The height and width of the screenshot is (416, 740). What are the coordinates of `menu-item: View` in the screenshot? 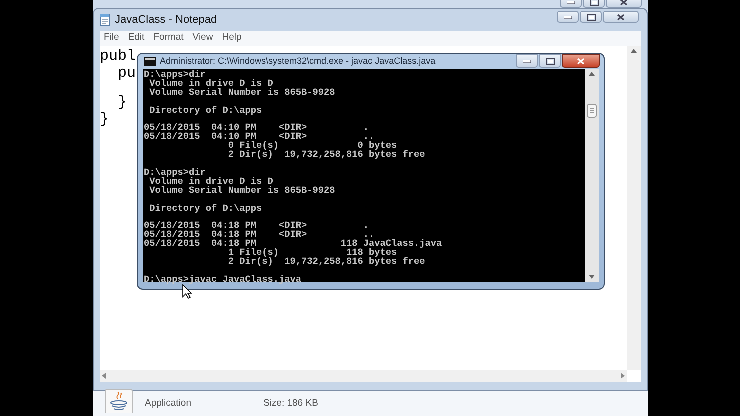 It's located at (203, 38).